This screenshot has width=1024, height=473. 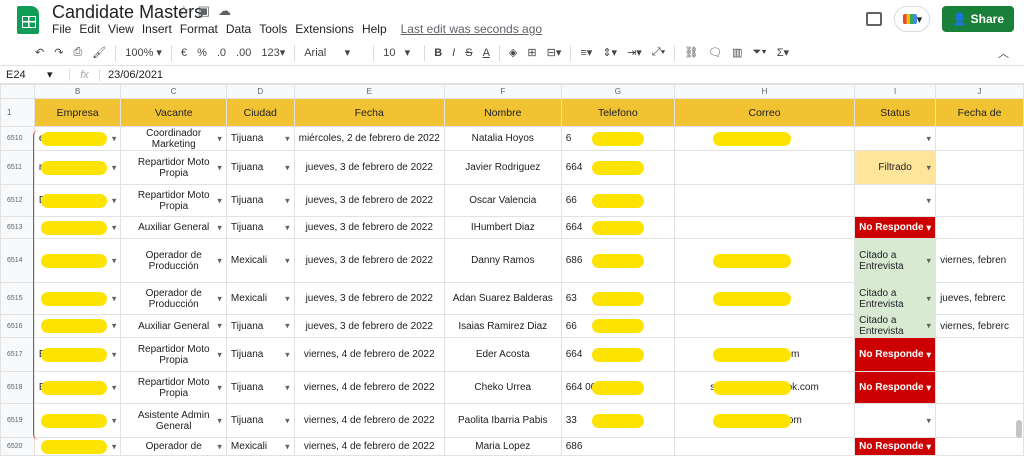 What do you see at coordinates (502, 112) in the screenshot?
I see `header-cell: Nombre` at bounding box center [502, 112].